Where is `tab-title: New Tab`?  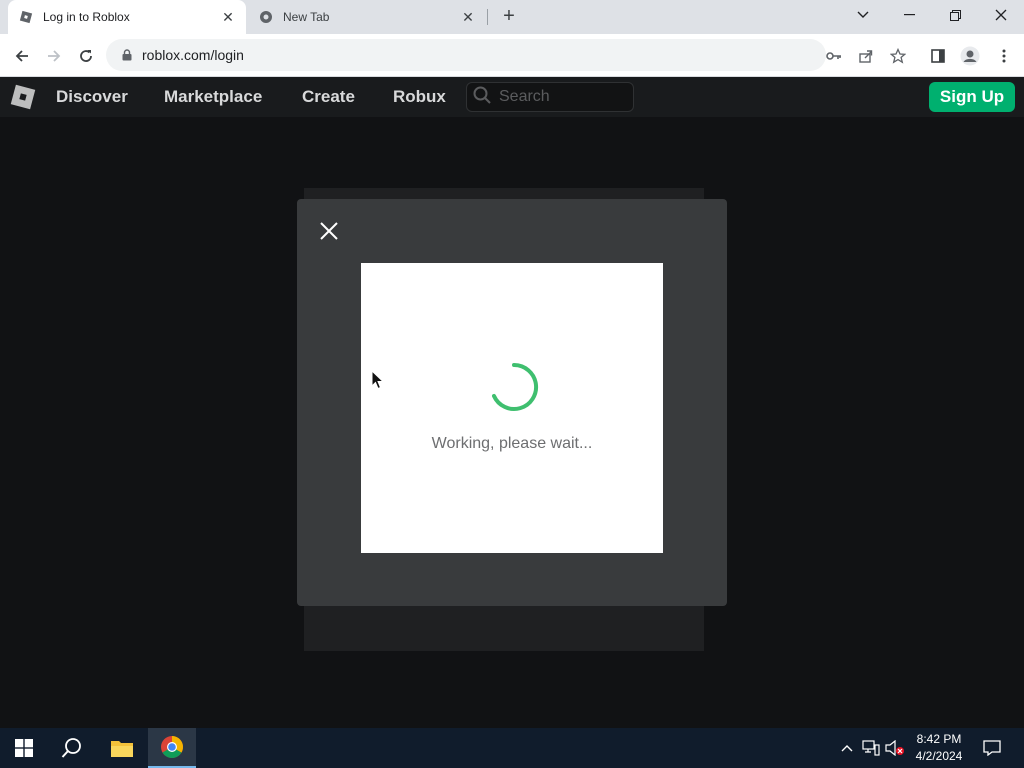
tab-title: New Tab is located at coordinates (306, 17).